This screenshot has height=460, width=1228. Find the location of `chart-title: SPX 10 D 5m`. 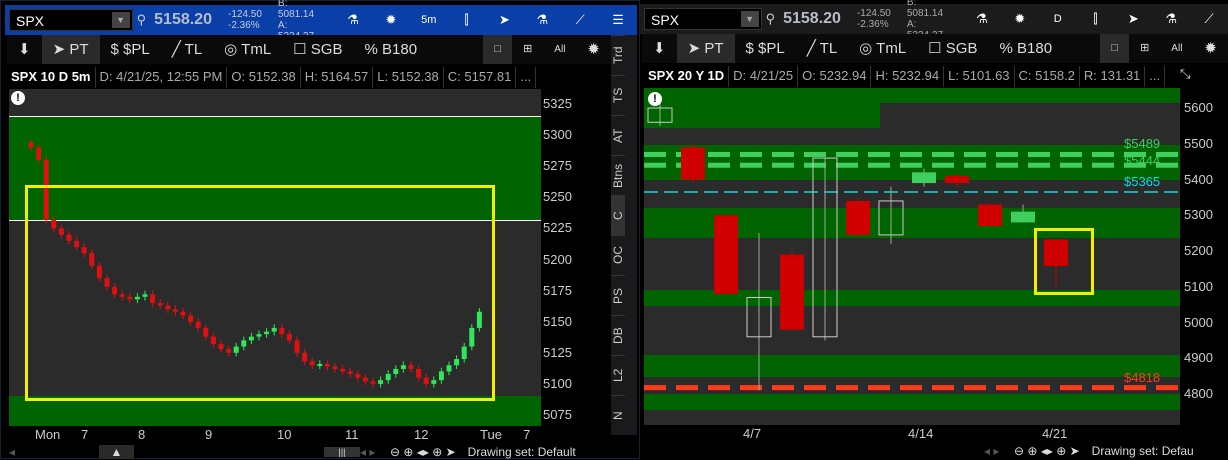

chart-title: SPX 10 D 5m is located at coordinates (51, 77).